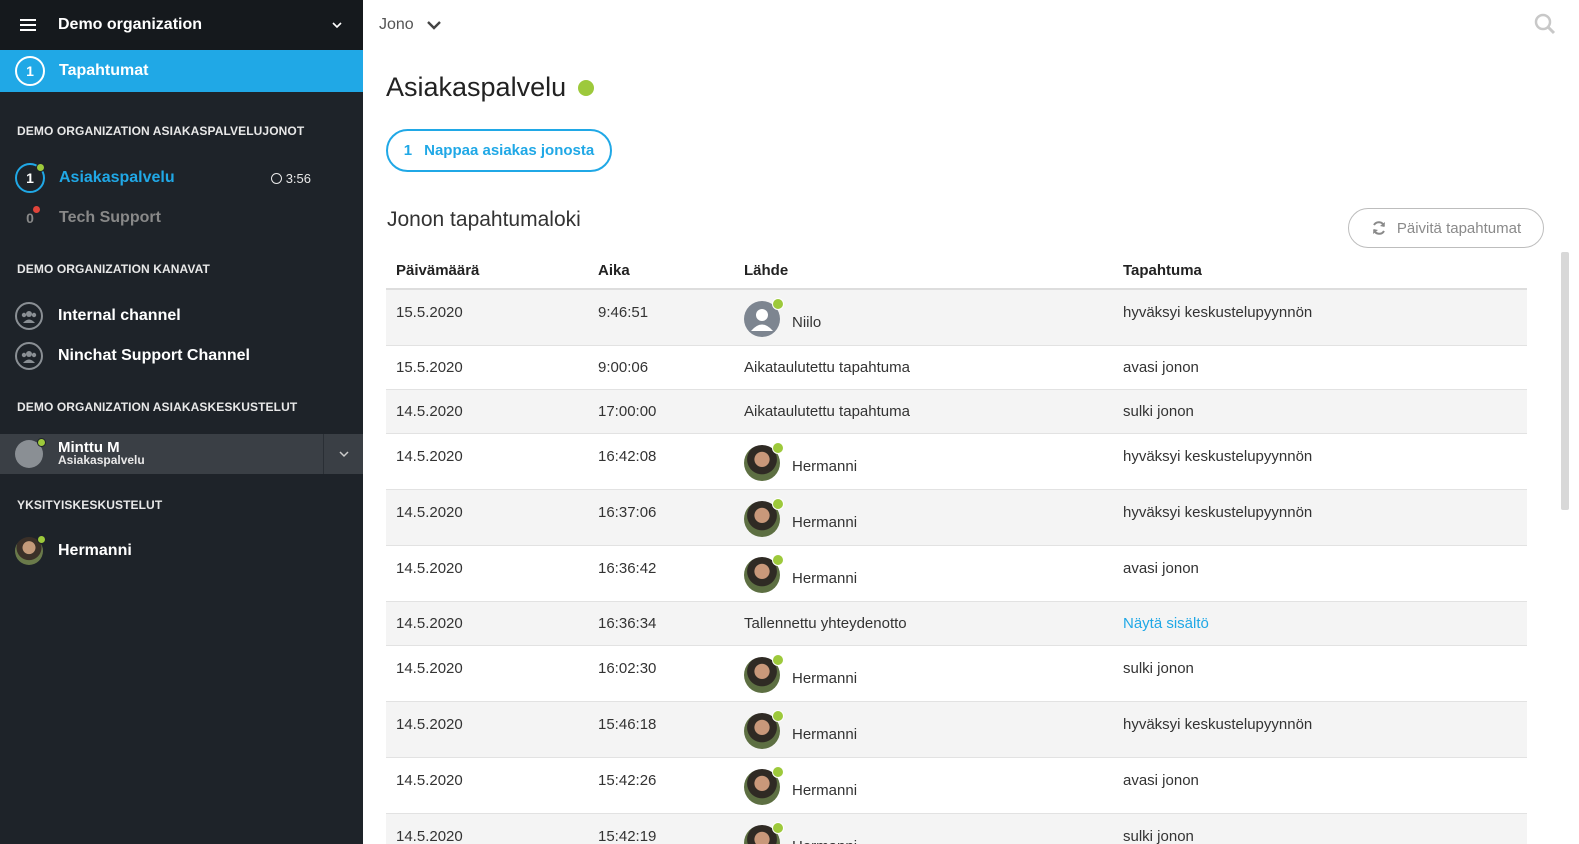 Image resolution: width=1579 pixels, height=844 pixels. What do you see at coordinates (438, 270) in the screenshot?
I see `column-header-date: Päivämäärä` at bounding box center [438, 270].